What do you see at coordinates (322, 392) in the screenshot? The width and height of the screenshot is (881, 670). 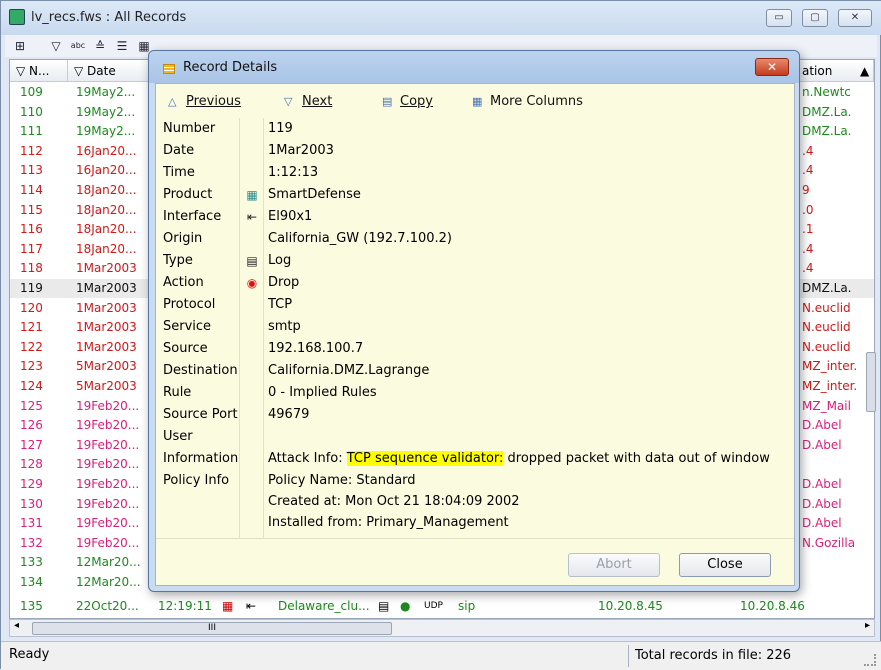 I see `detail-value: 0 - Implied Rules` at bounding box center [322, 392].